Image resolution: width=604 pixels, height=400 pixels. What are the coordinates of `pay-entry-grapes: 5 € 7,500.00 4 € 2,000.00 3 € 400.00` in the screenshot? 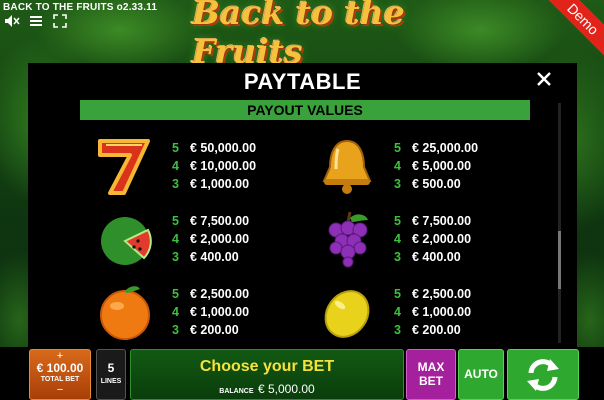 It's located at (431, 239).